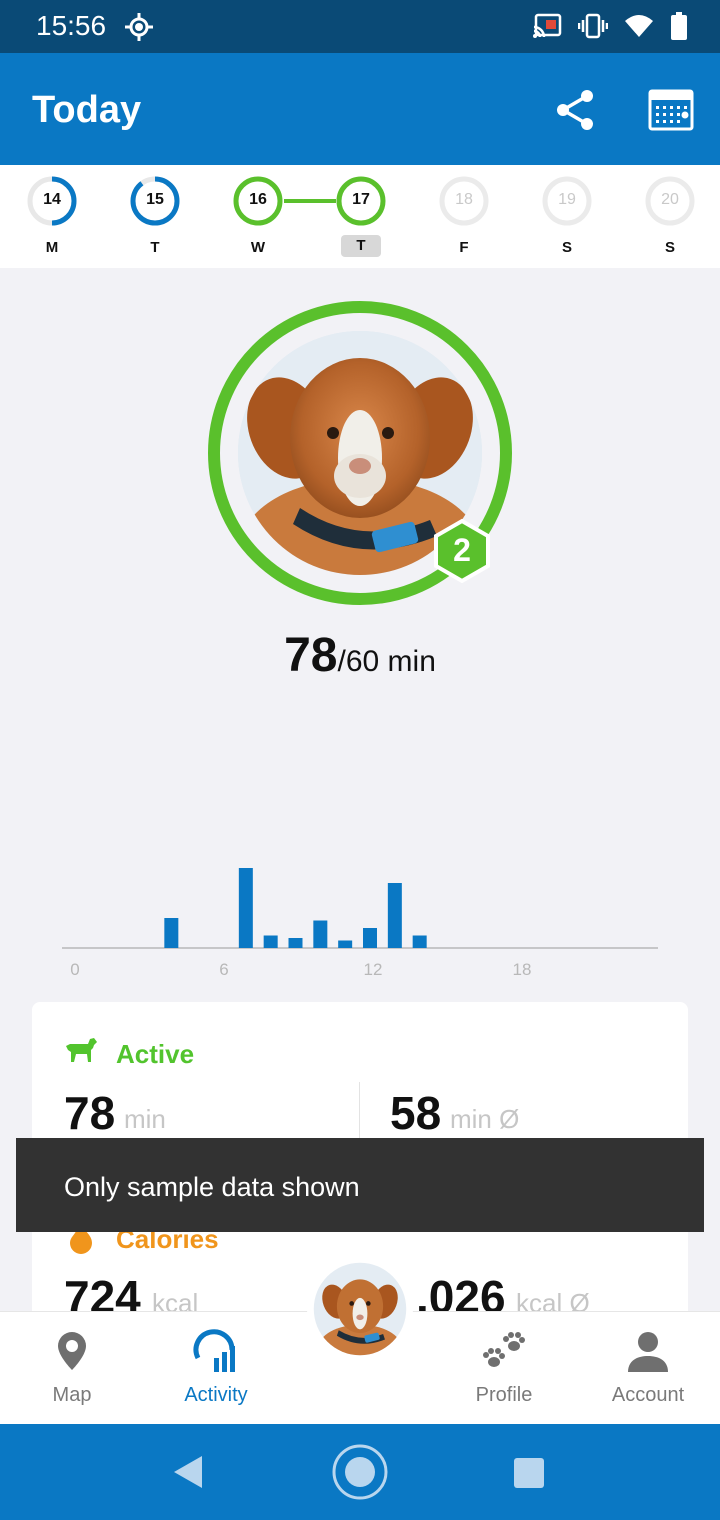 The image size is (720, 1520). I want to click on snackbar-text: Only sample data shown, so click(212, 1187).